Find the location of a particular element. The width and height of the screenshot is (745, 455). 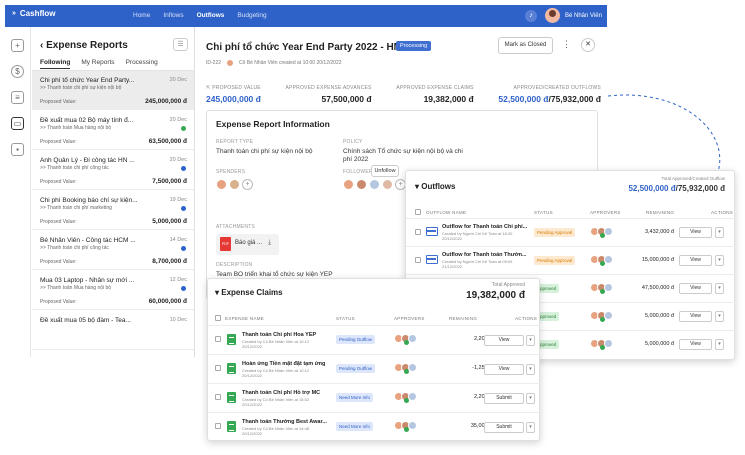

expense-name: Hoàn ứng Tiền mặt đặt tạm ứng is located at coordinates (283, 364).